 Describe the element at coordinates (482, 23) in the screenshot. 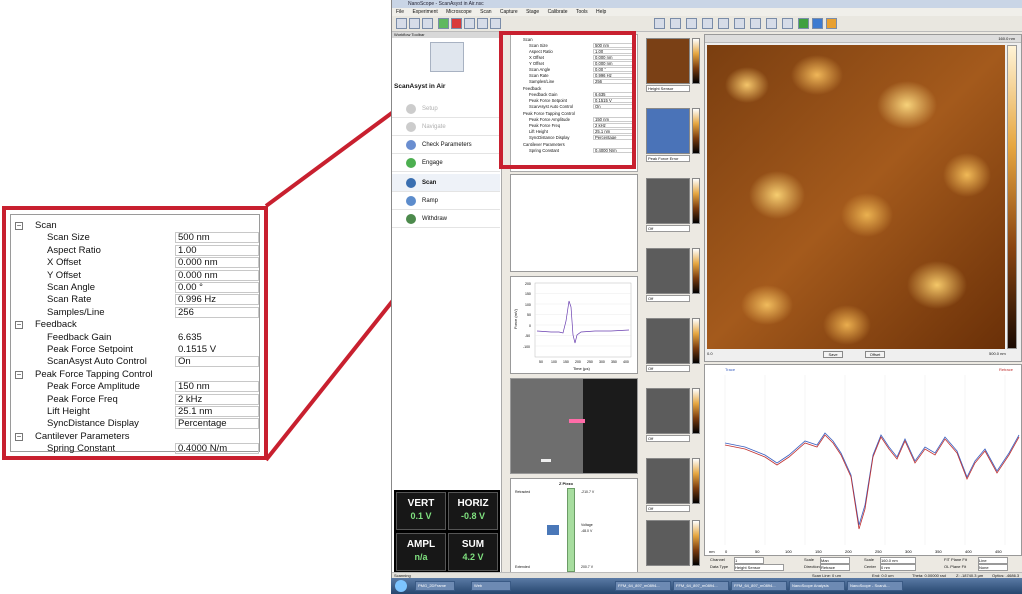

I see `grid-icon` at that location.